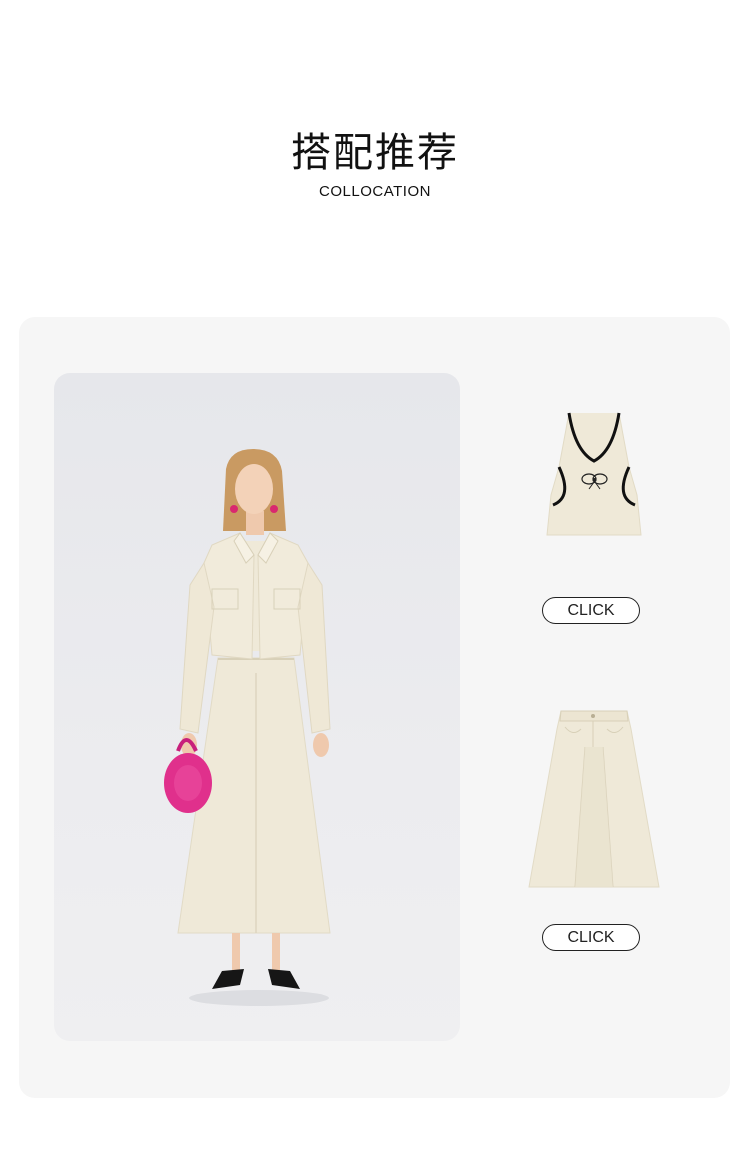  I want to click on shoe-right, so click(284, 979).